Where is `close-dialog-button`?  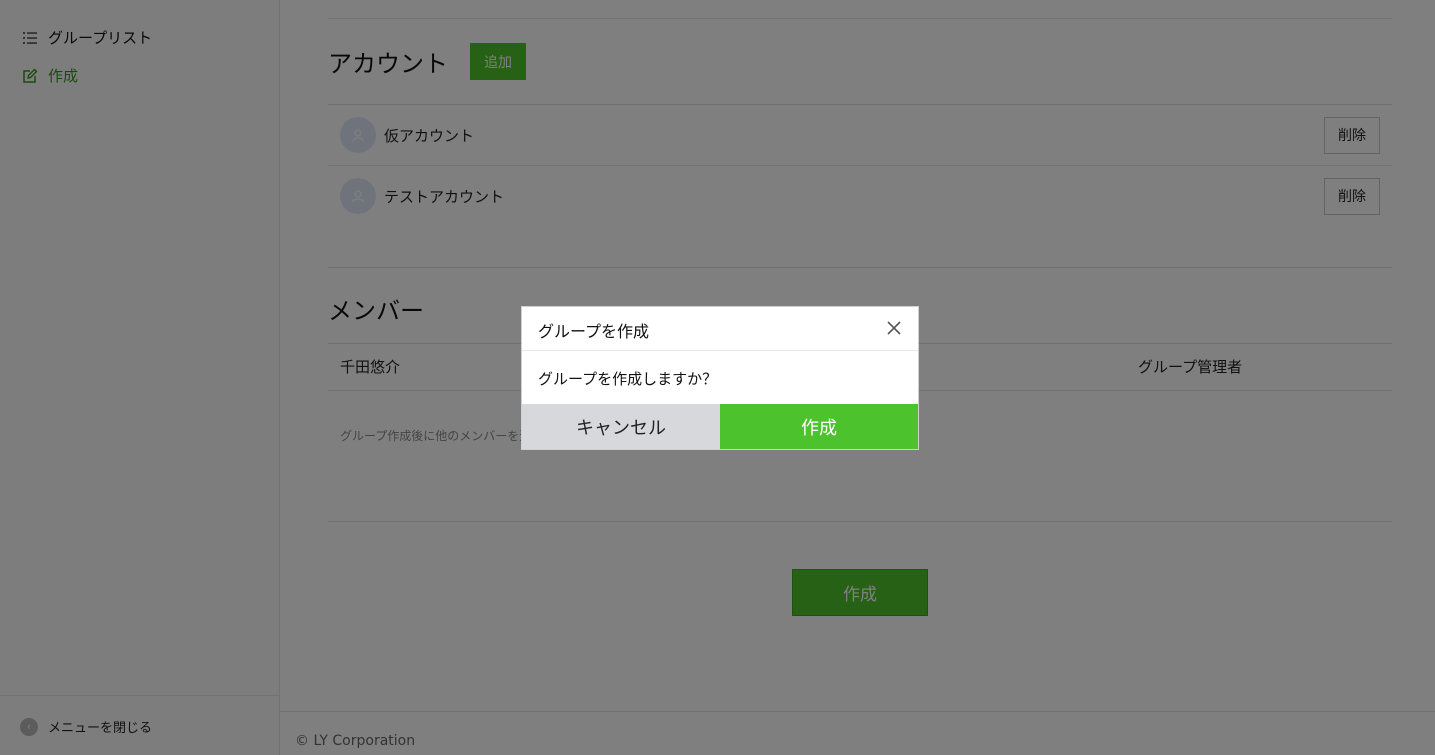
close-dialog-button is located at coordinates (894, 328).